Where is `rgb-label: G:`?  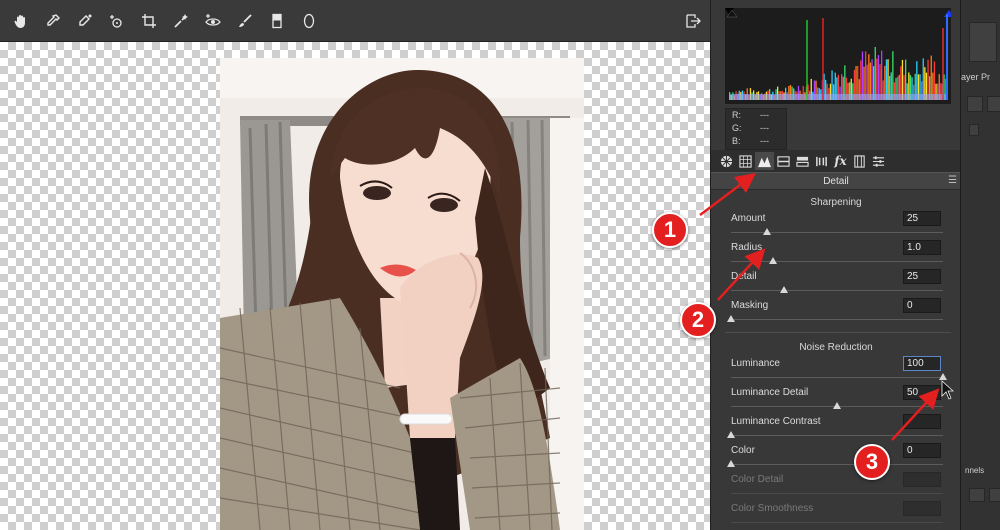 rgb-label: G: is located at coordinates (737, 128).